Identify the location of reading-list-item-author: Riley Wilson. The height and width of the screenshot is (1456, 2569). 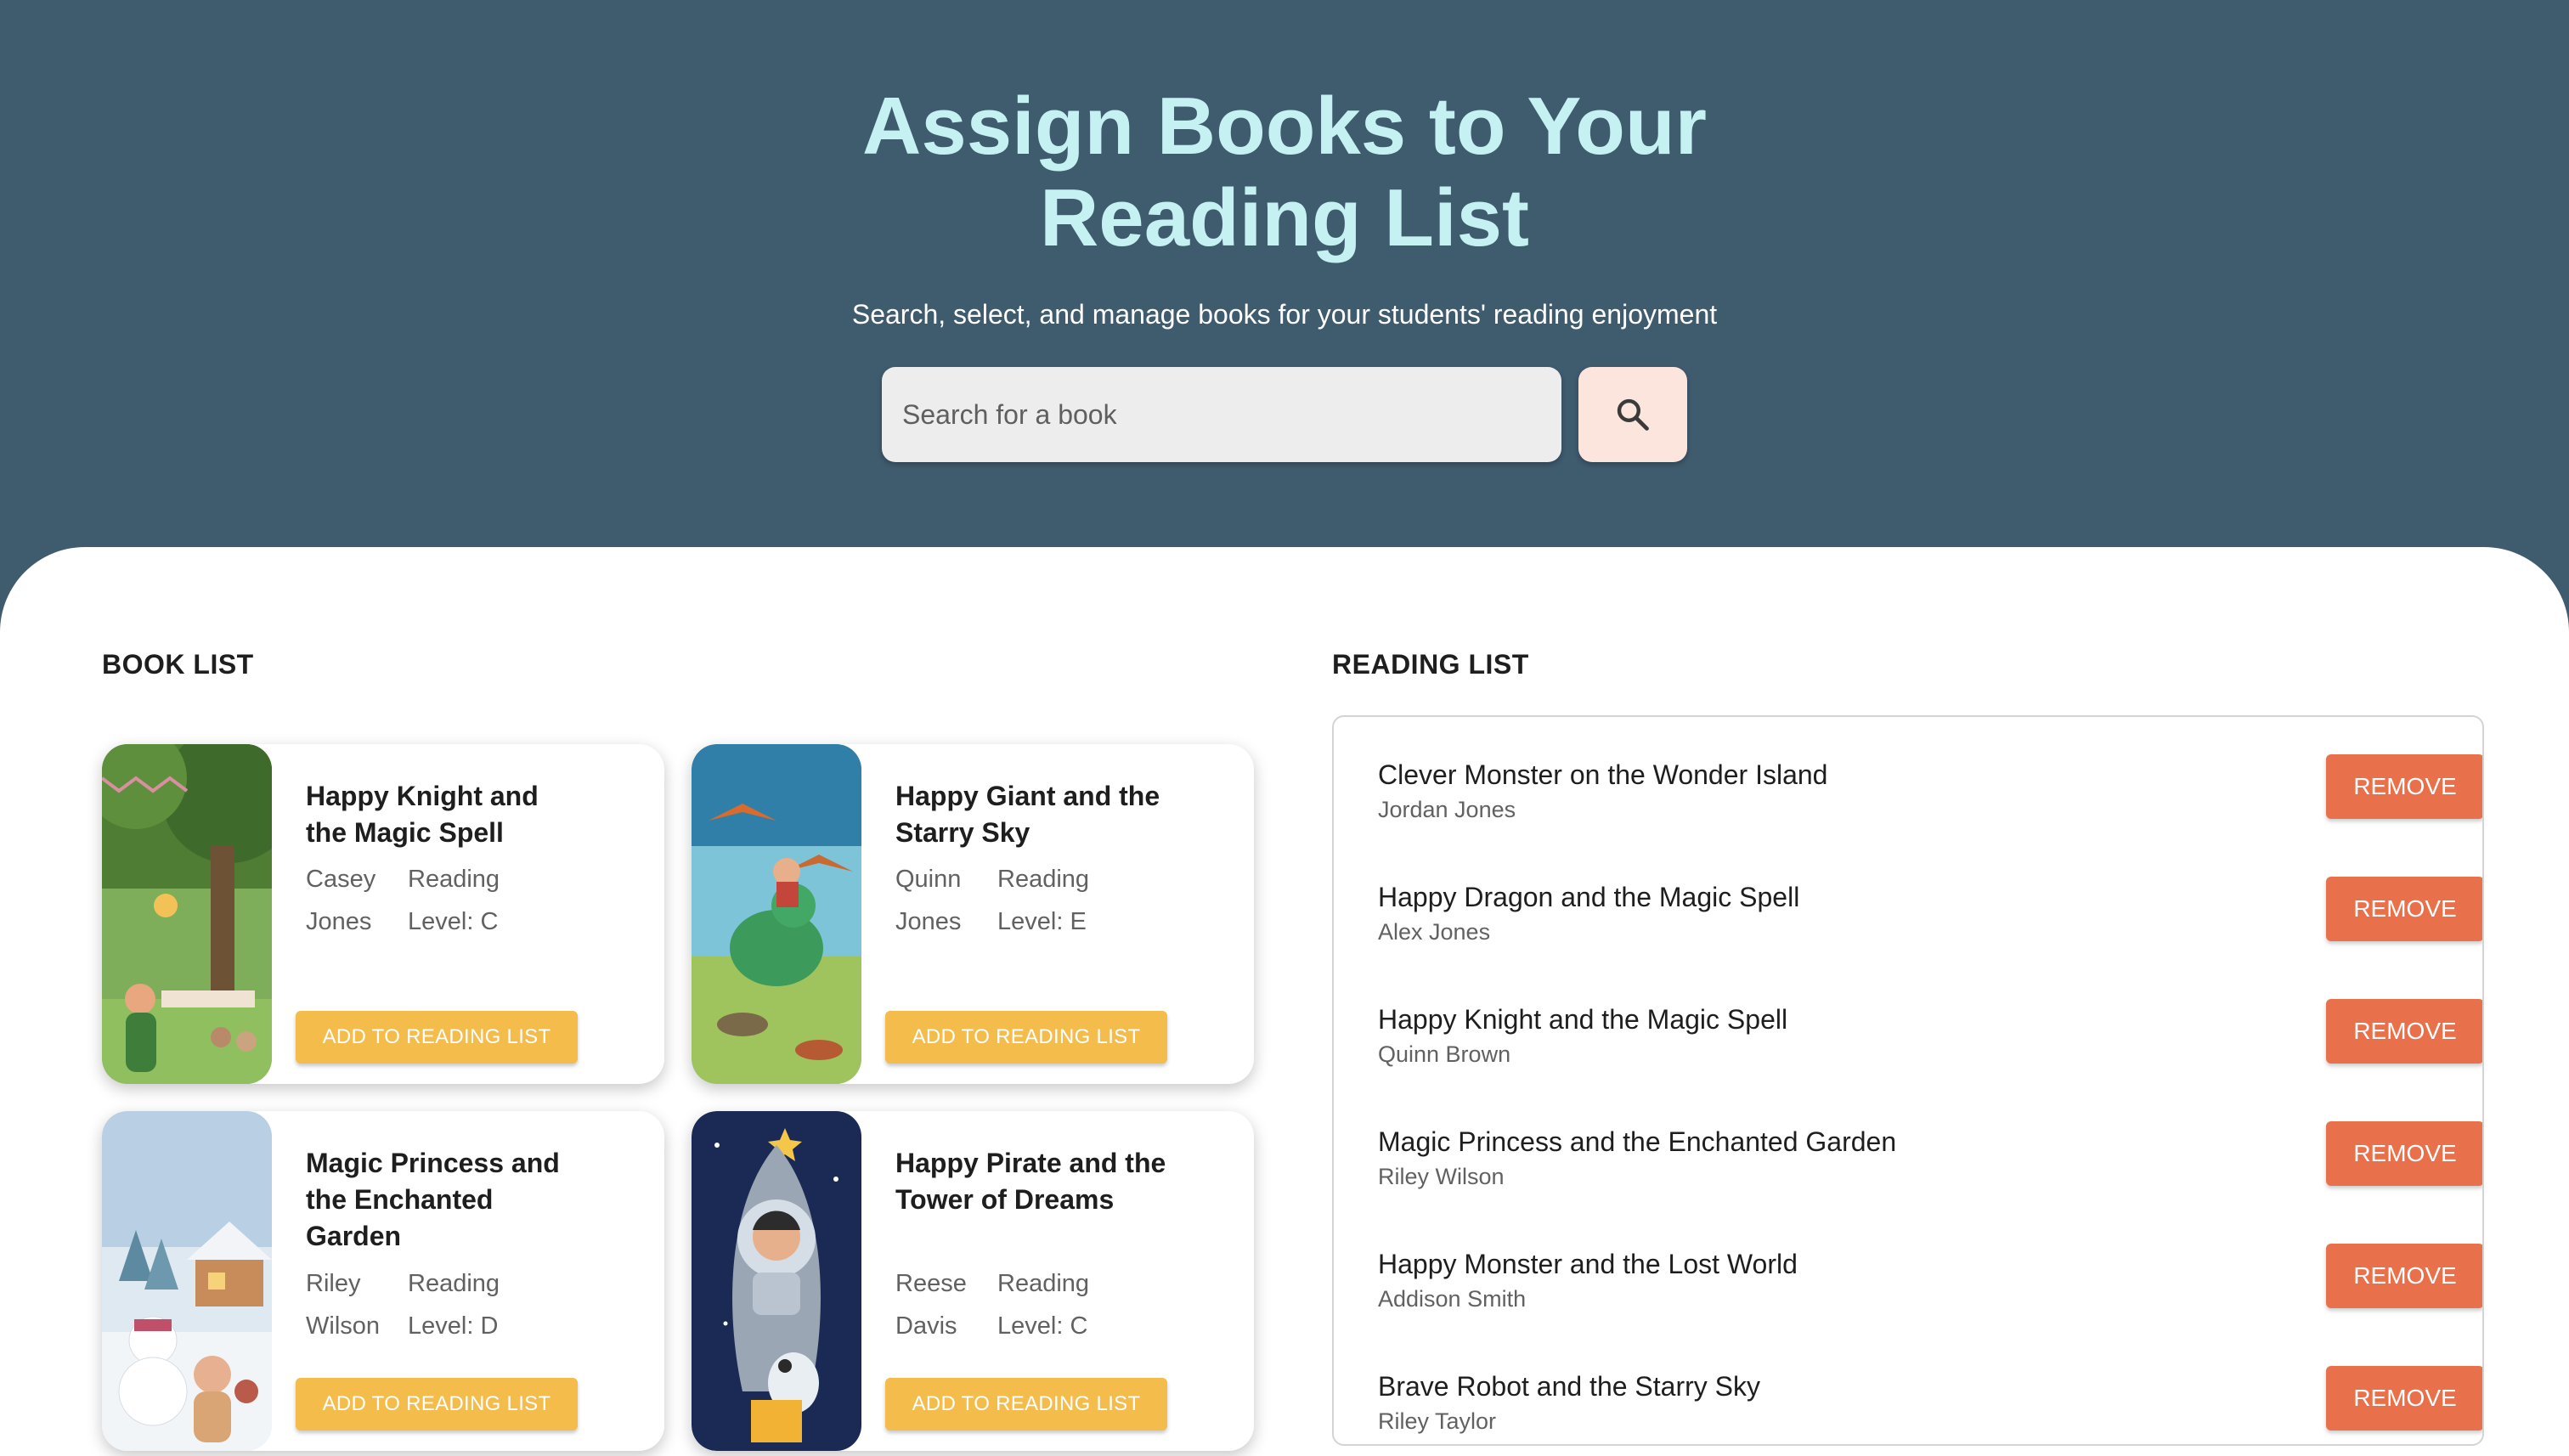
(1442, 1176).